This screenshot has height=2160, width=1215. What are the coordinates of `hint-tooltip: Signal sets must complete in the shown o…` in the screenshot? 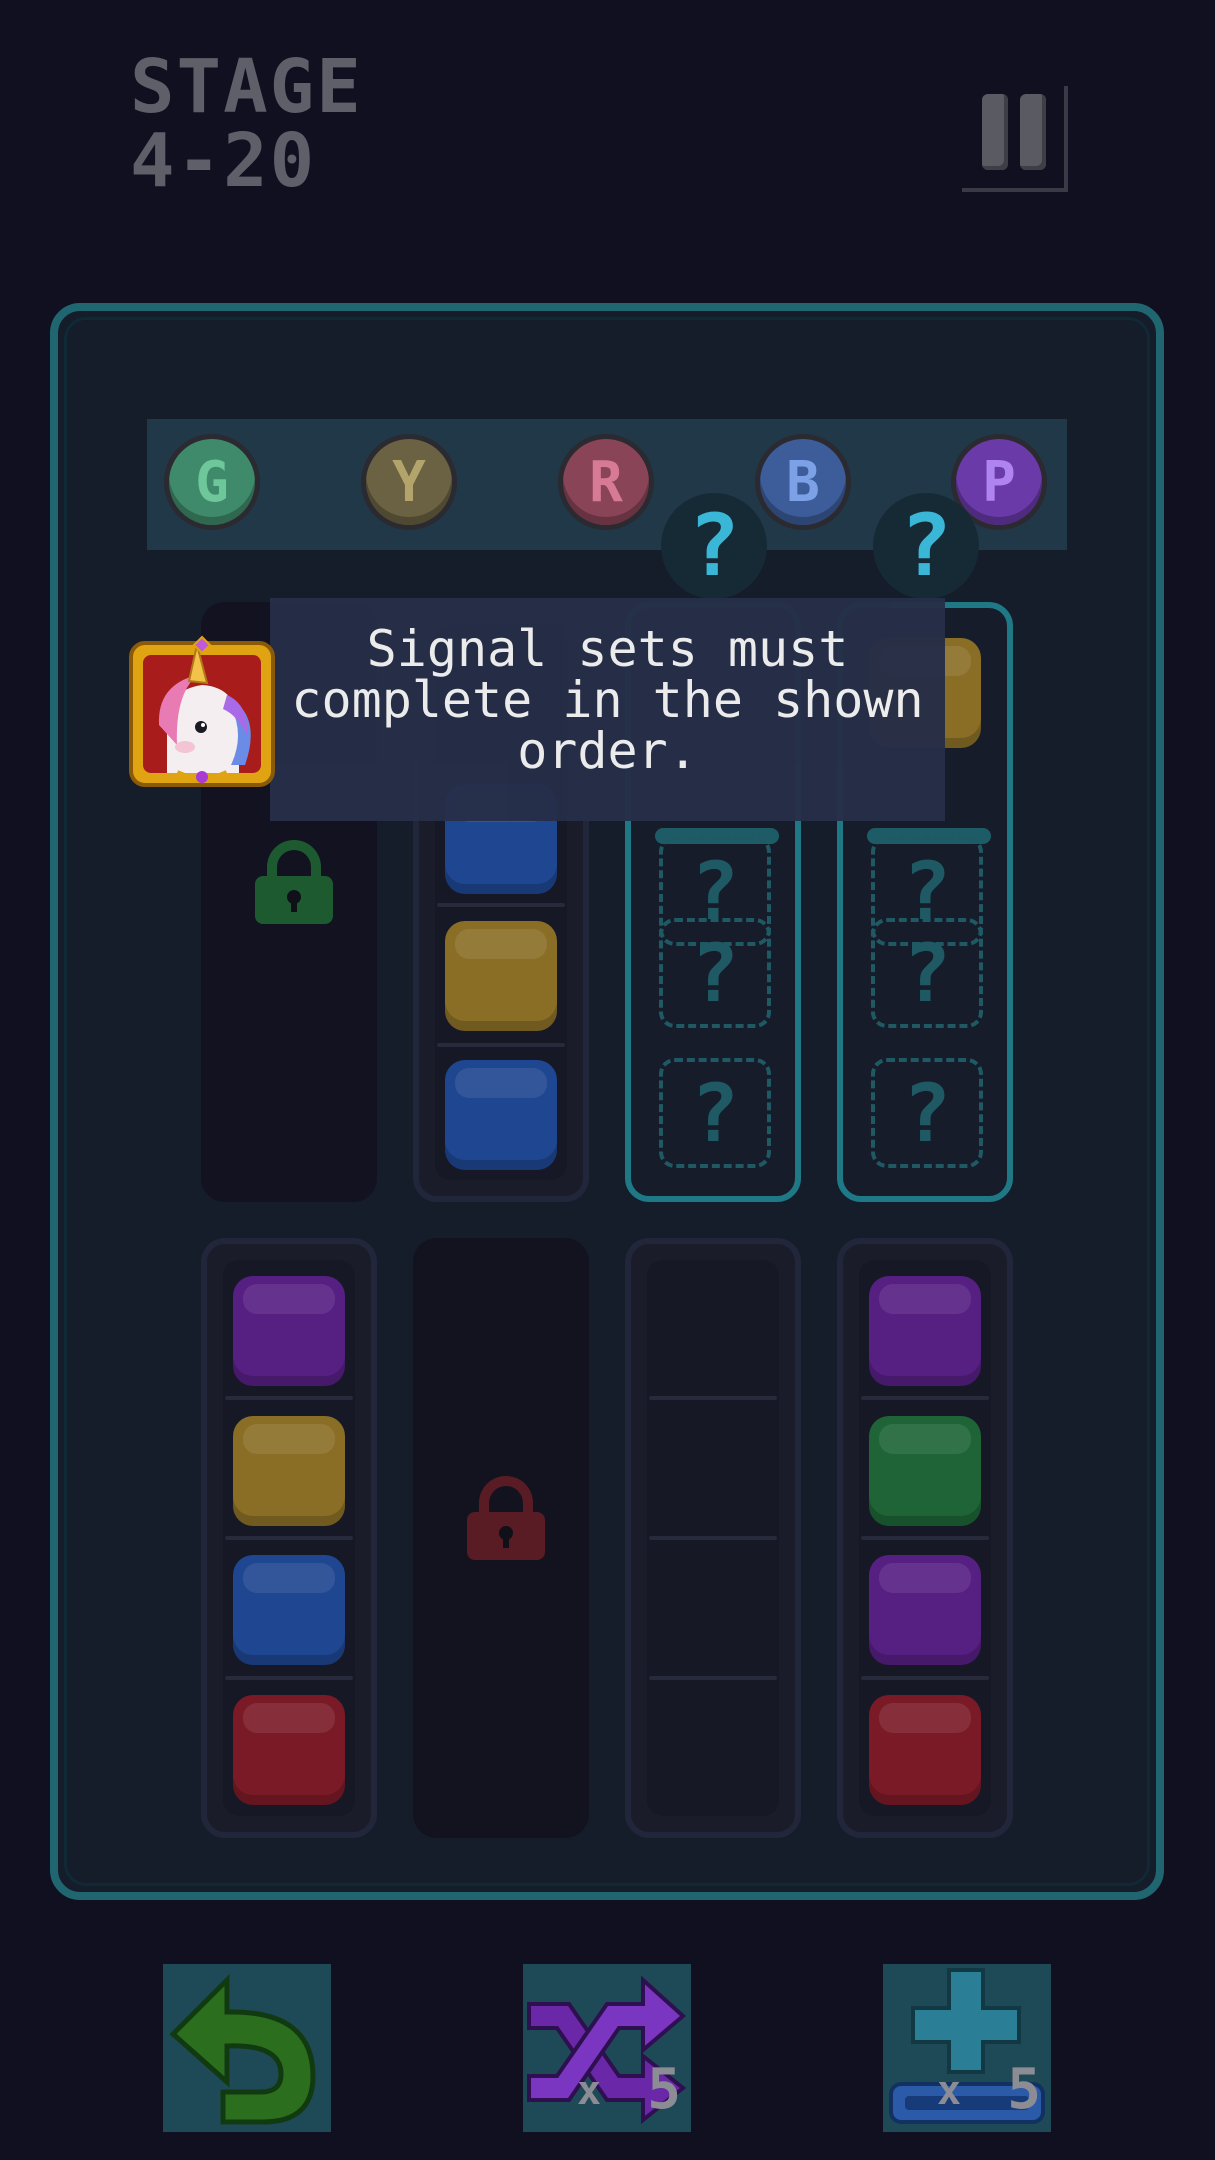 It's located at (607, 709).